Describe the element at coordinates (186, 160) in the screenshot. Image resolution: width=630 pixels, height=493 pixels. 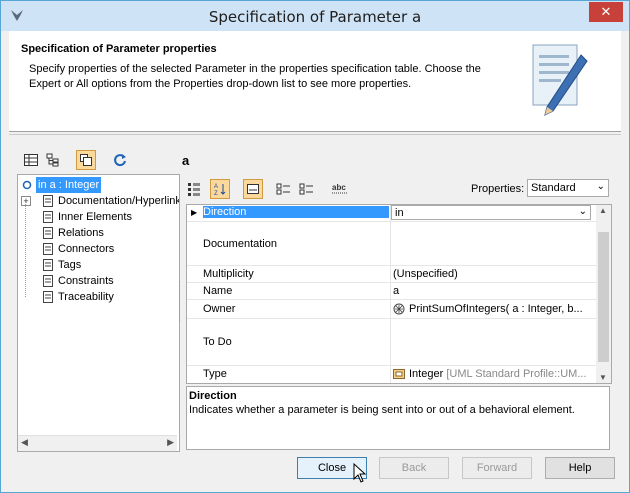
I see `element-name: a` at that location.